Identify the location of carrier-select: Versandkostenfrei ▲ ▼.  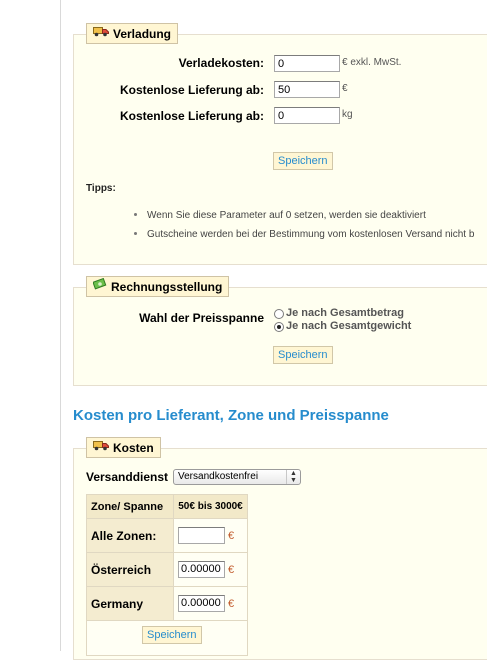
(237, 477).